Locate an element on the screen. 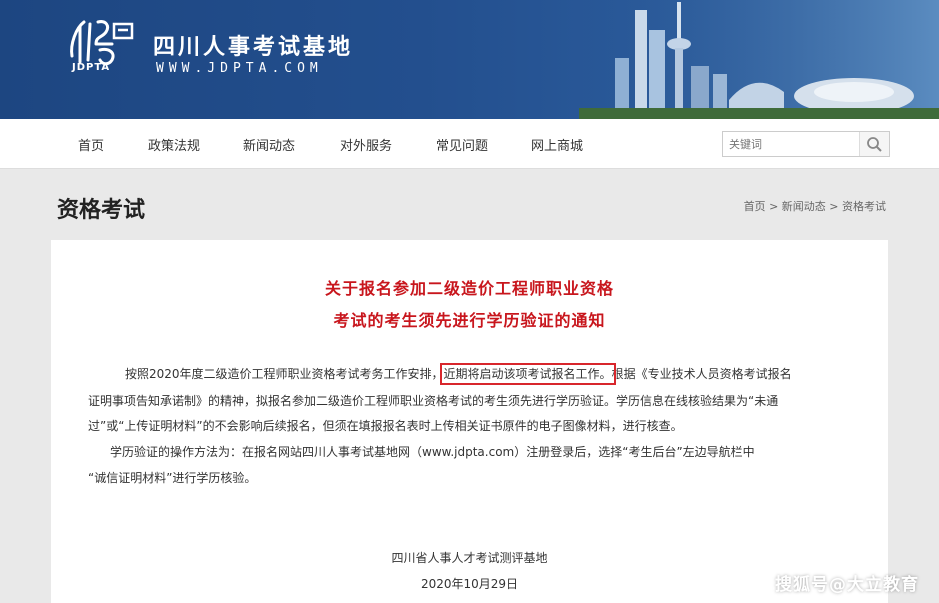 The width and height of the screenshot is (939, 603). search-button is located at coordinates (874, 144).